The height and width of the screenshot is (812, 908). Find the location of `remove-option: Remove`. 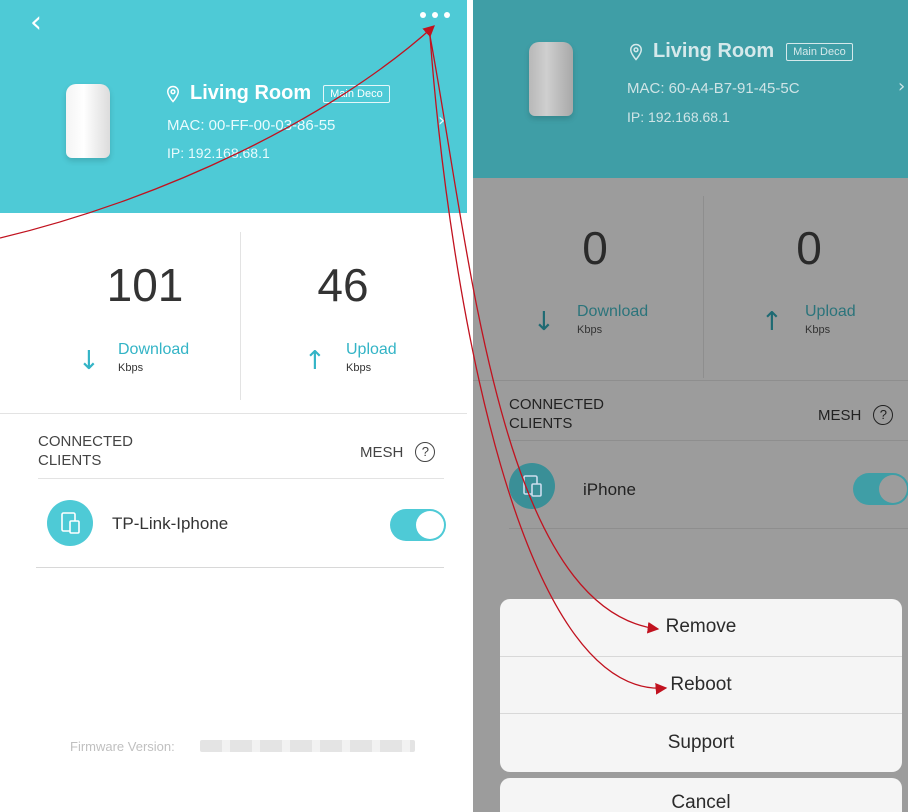

remove-option: Remove is located at coordinates (701, 628).